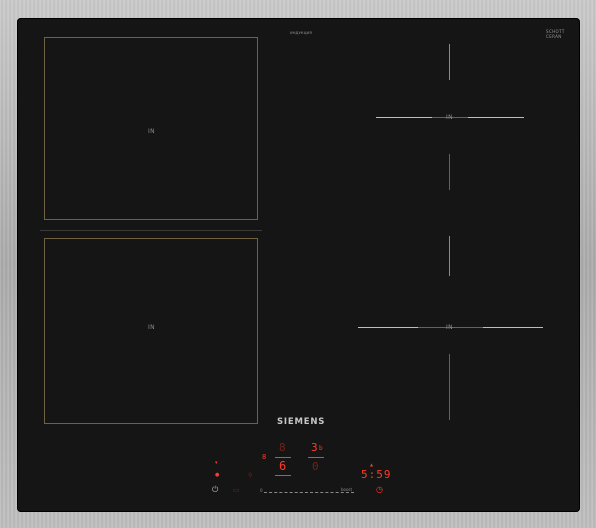  Describe the element at coordinates (215, 490) in the screenshot. I see `power-icon: ⏻` at that location.